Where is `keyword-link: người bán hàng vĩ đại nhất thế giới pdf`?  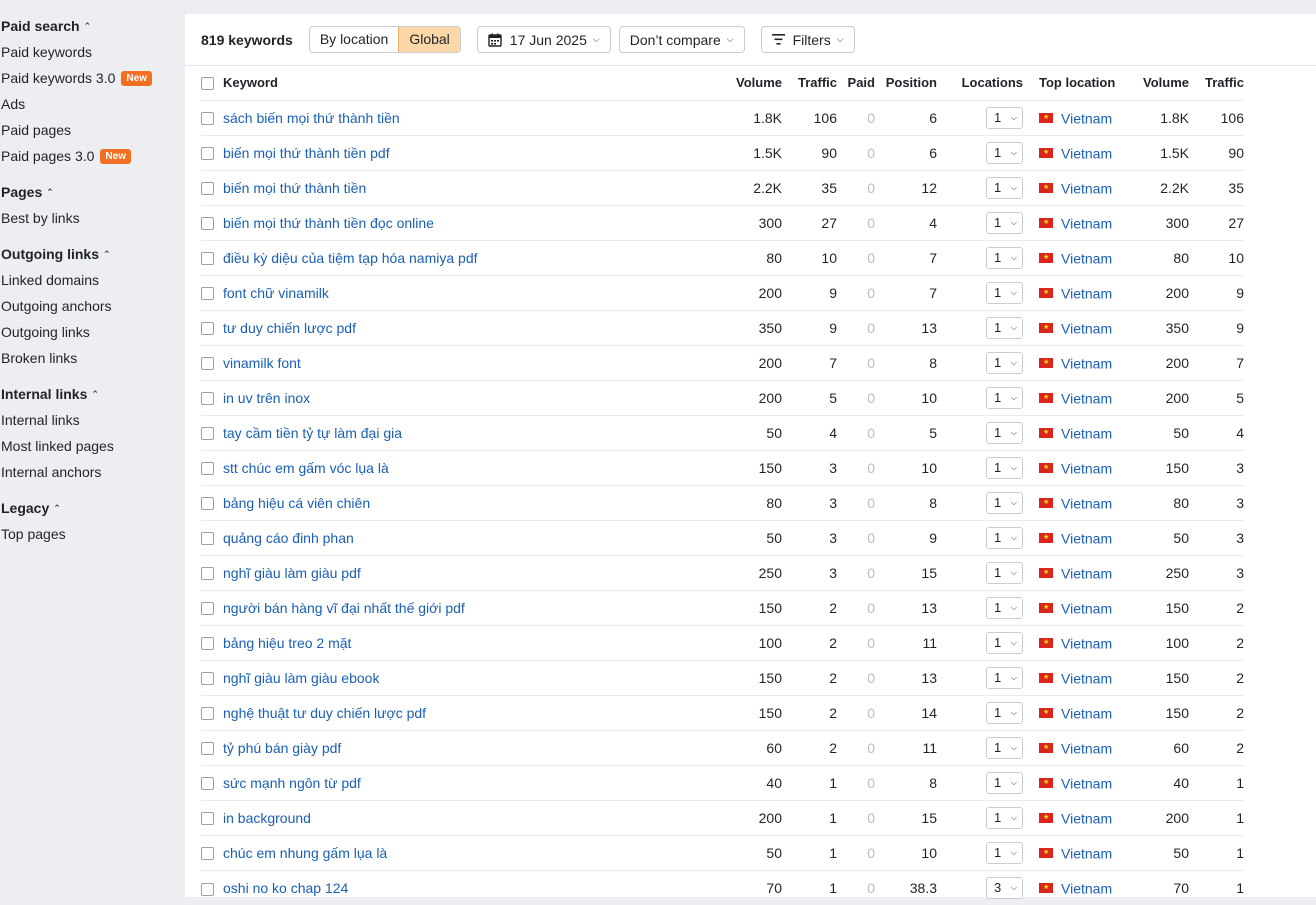
keyword-link: người bán hàng vĩ đại nhất thế giới pdf is located at coordinates (460, 607).